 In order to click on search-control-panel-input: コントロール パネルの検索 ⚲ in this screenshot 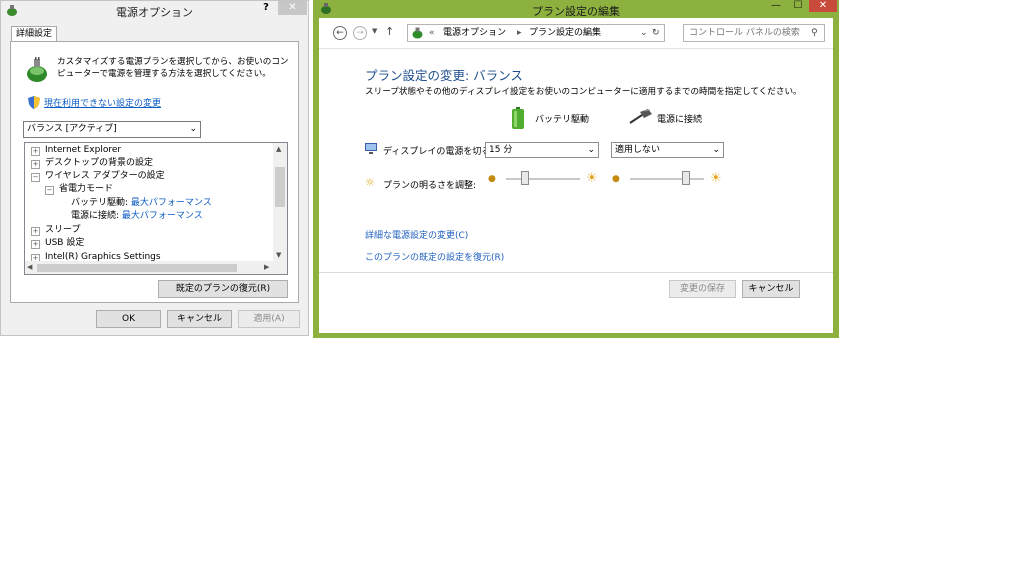, I will do `click(754, 33)`.